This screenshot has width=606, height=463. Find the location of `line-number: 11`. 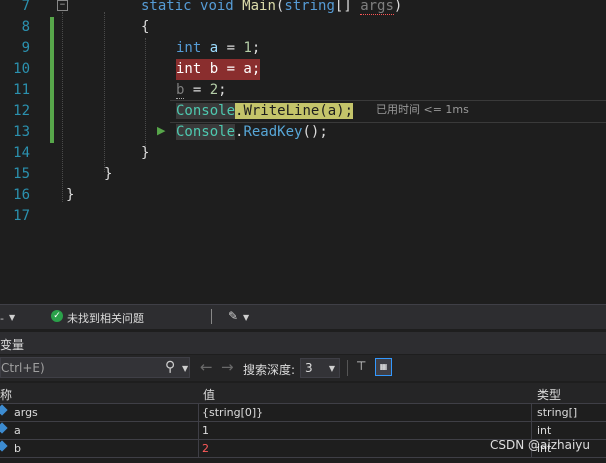

line-number: 11 is located at coordinates (21, 90).